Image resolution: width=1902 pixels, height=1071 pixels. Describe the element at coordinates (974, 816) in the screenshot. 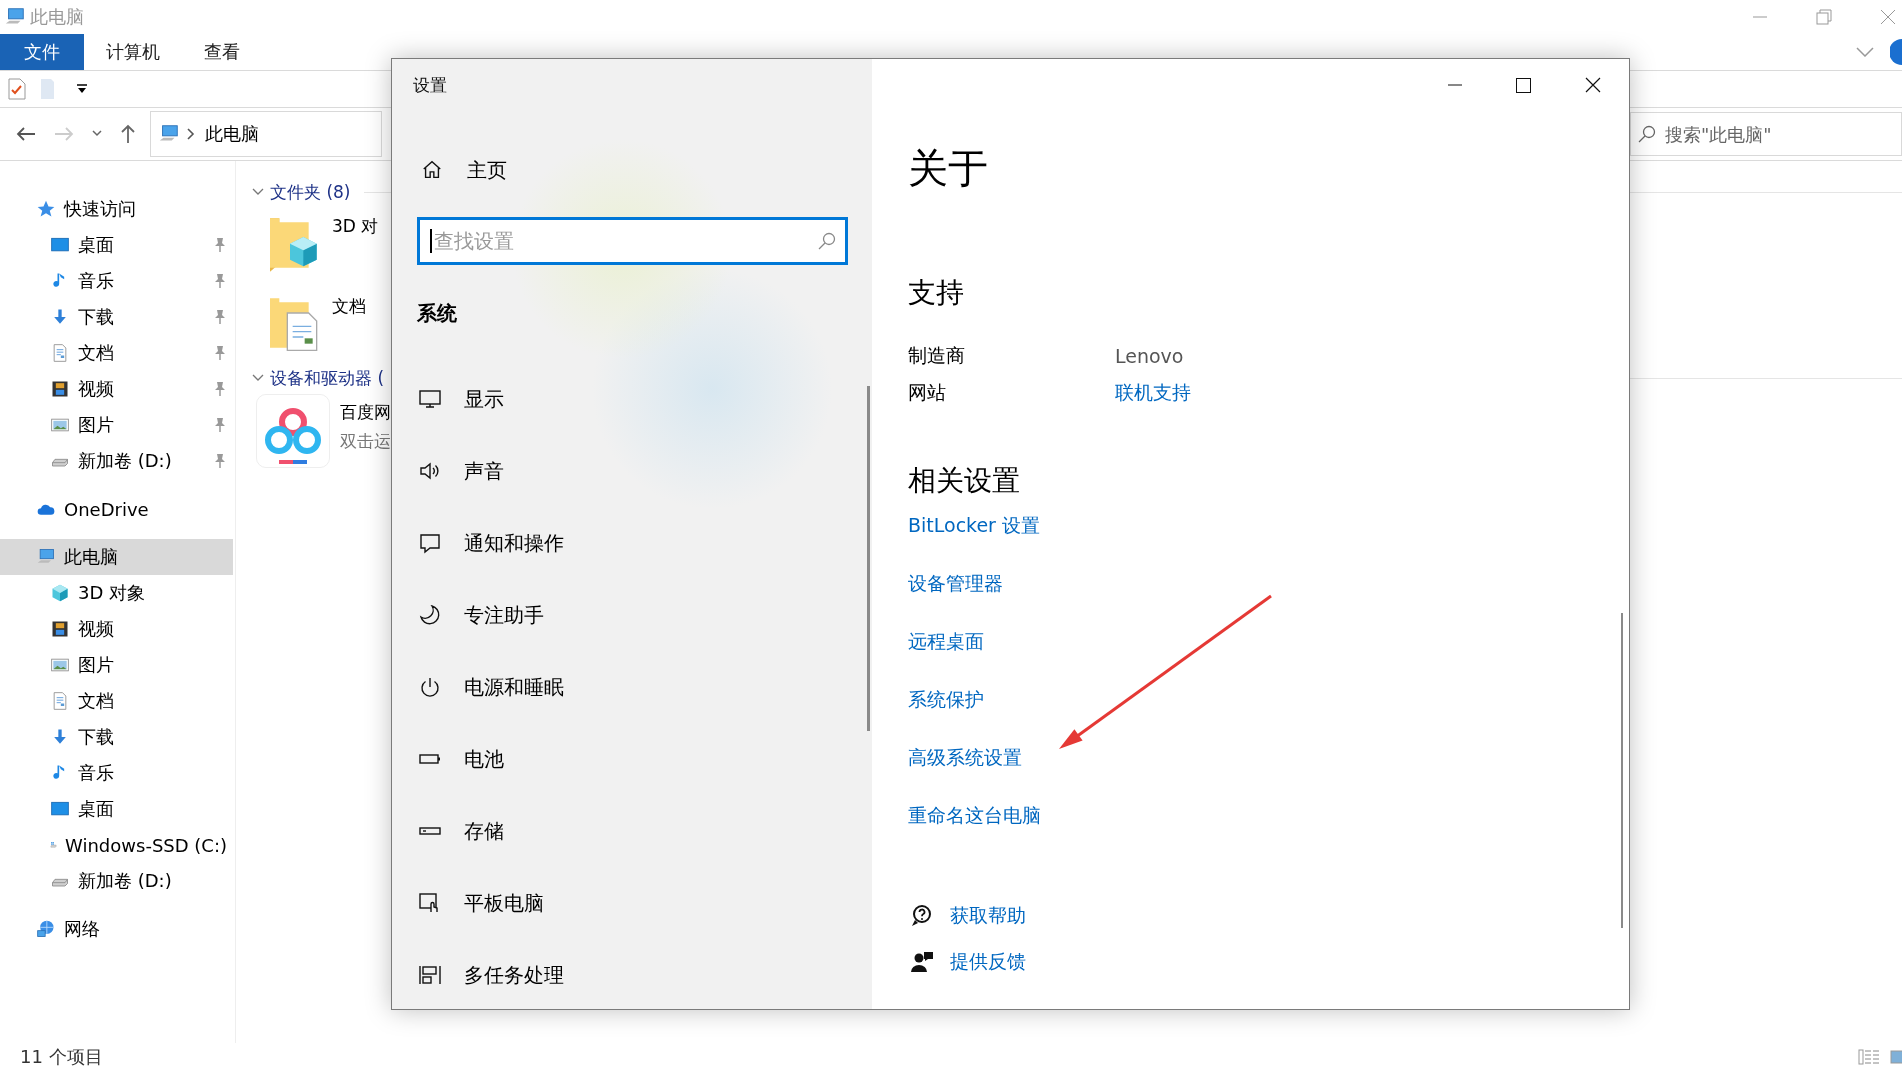

I see `settings-link: 重命名这台电脑` at that location.